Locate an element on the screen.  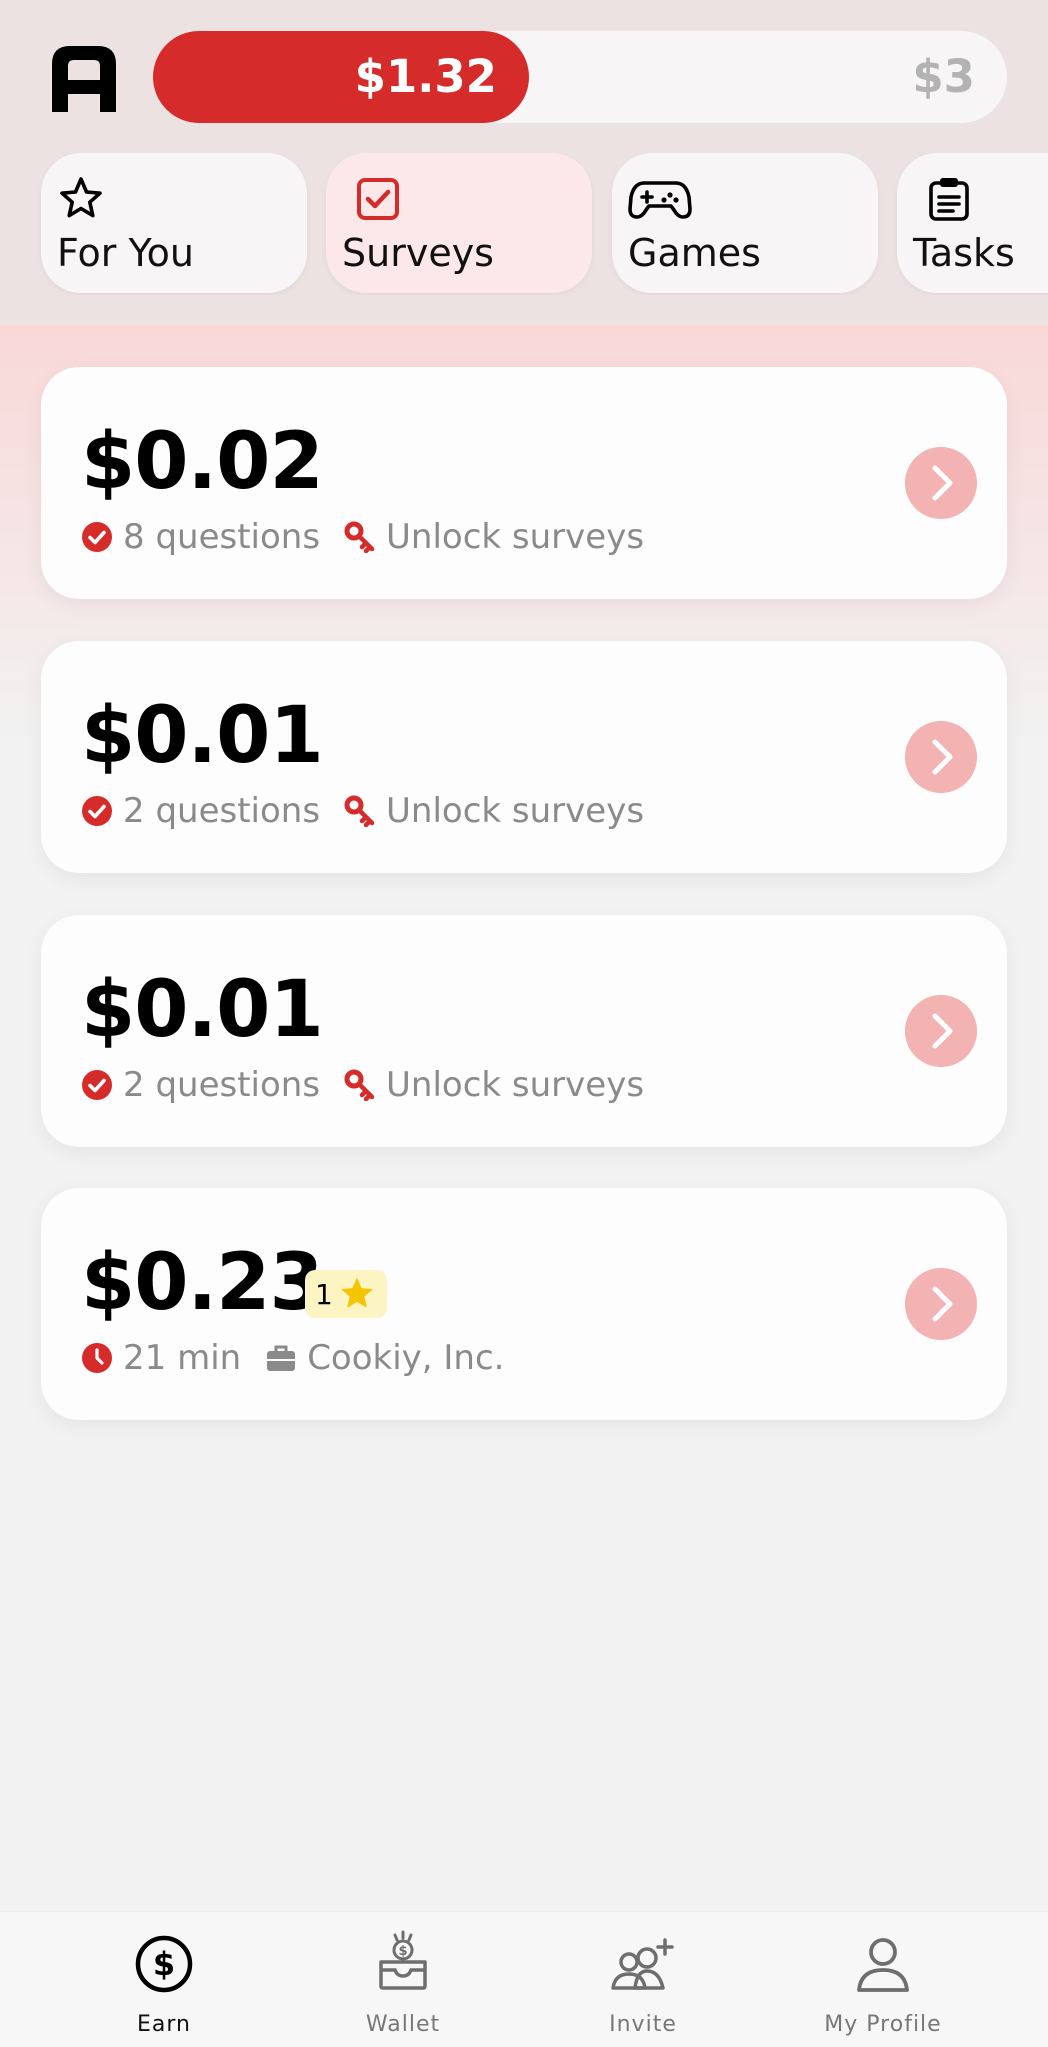
tab-surveys: Surveys is located at coordinates (459, 223).